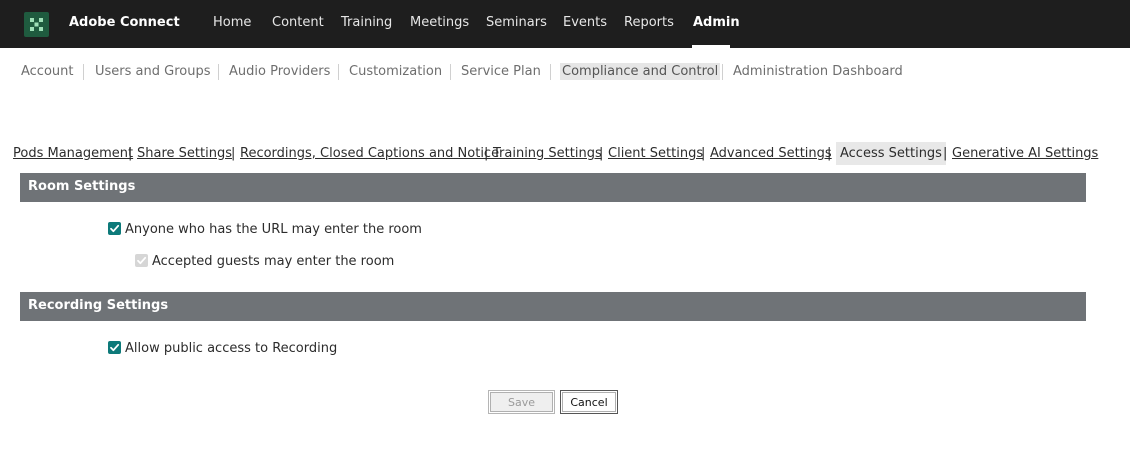 The image size is (1130, 474). Describe the element at coordinates (273, 261) in the screenshot. I see `accepted-guests-label: Accepted guests may enter the room` at that location.